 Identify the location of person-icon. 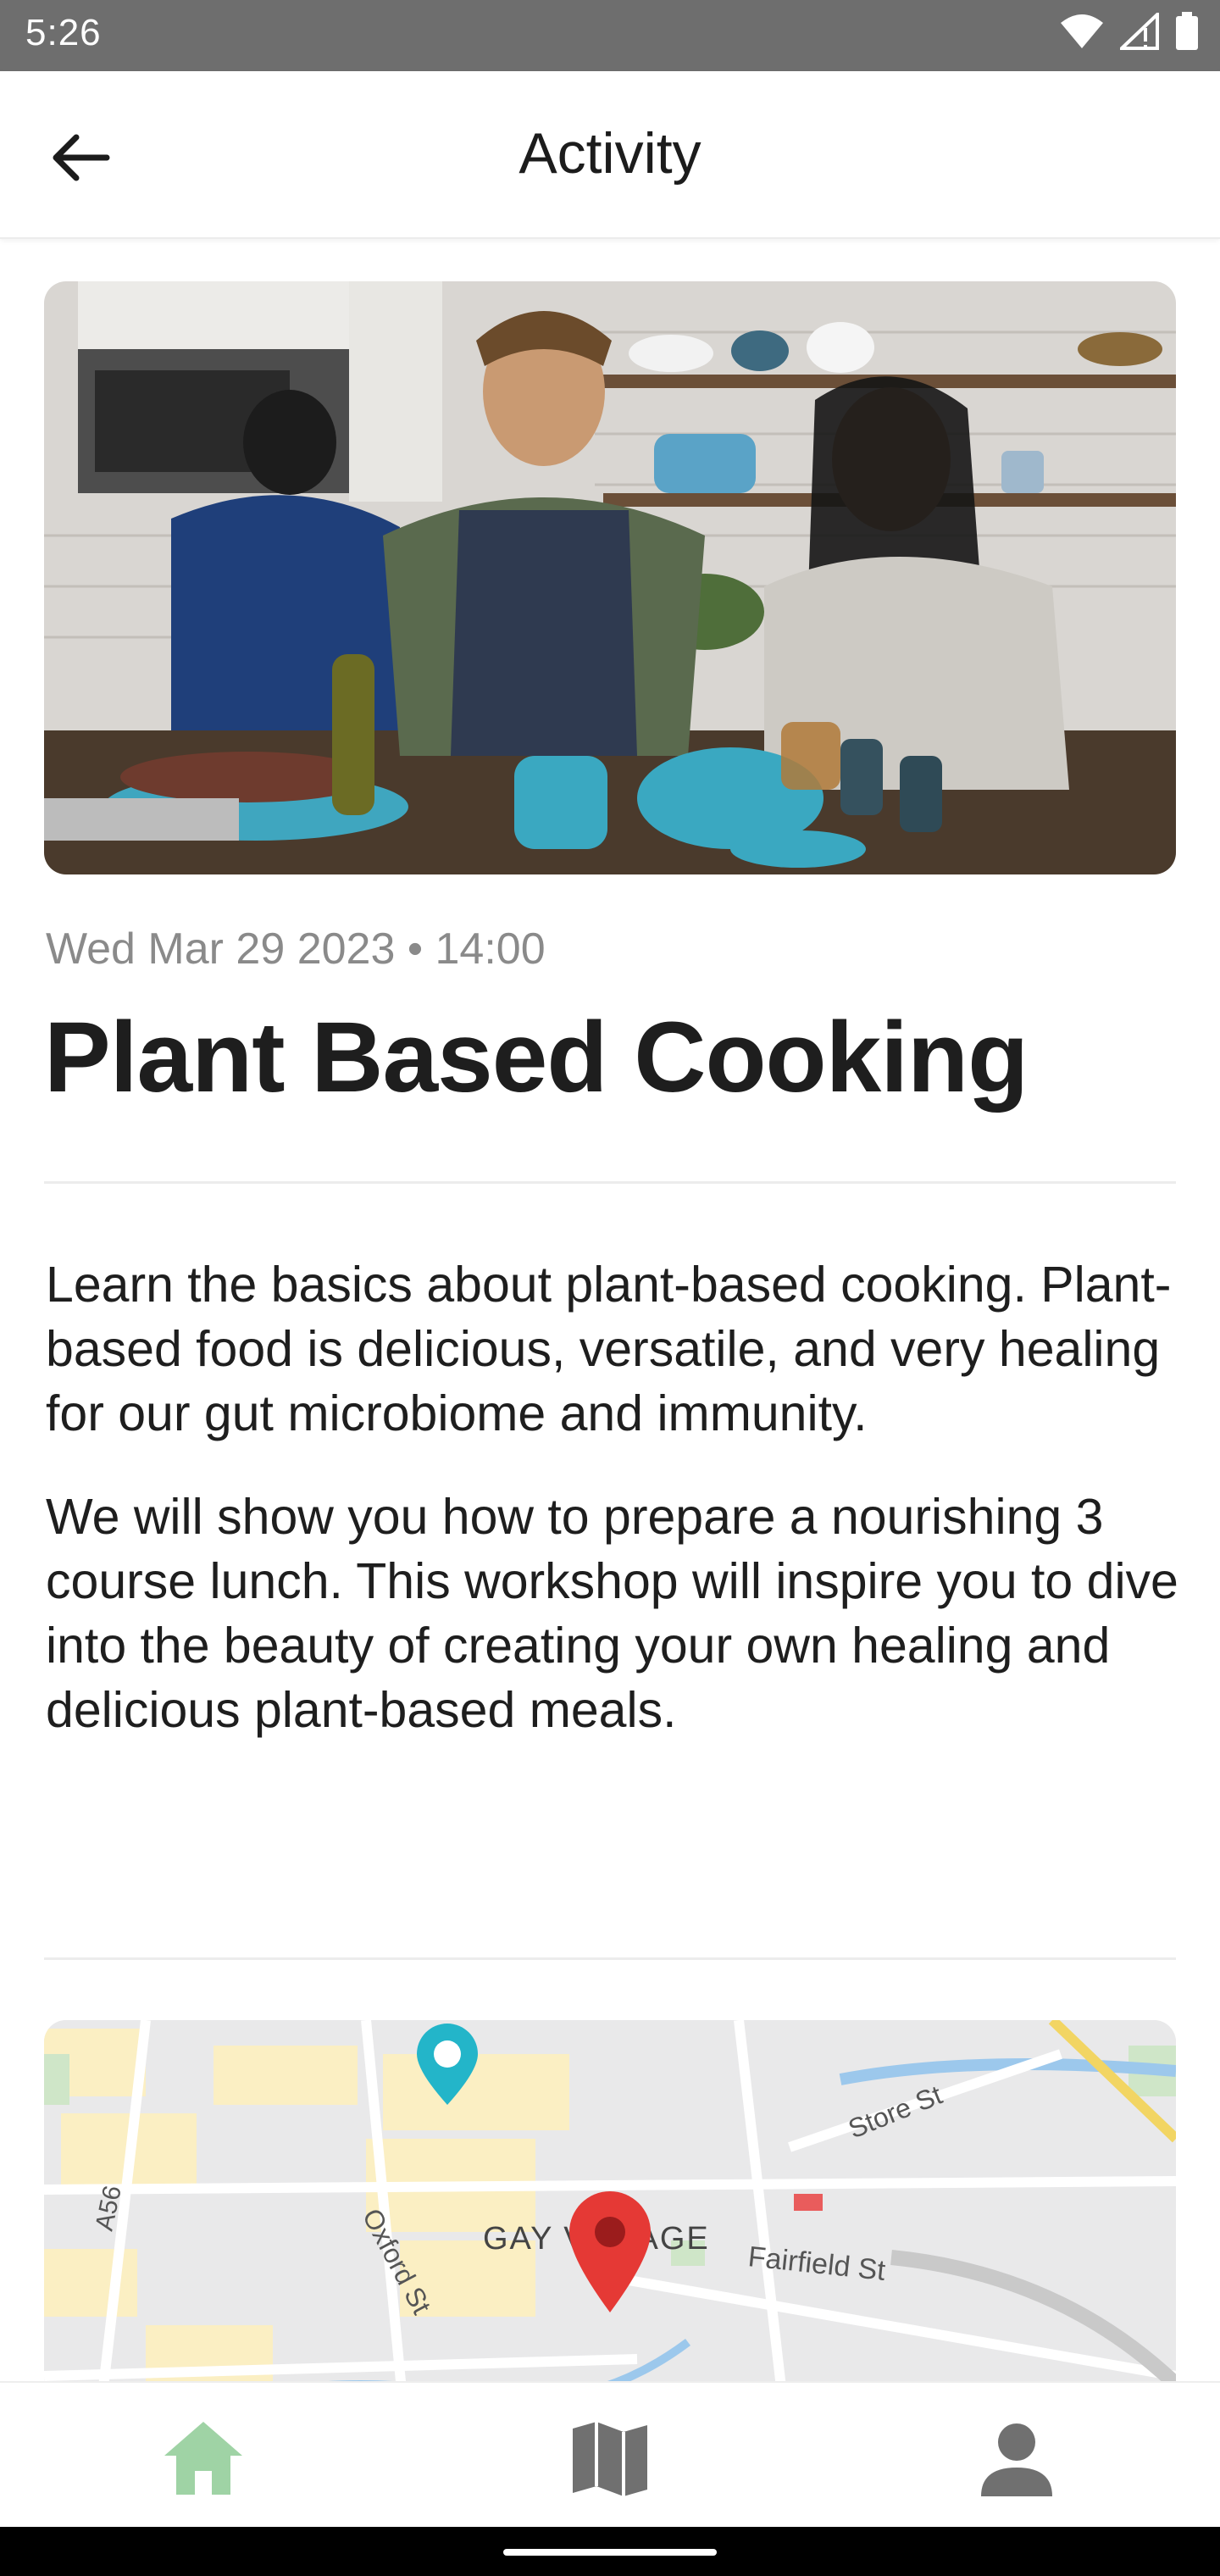
(1016, 2459).